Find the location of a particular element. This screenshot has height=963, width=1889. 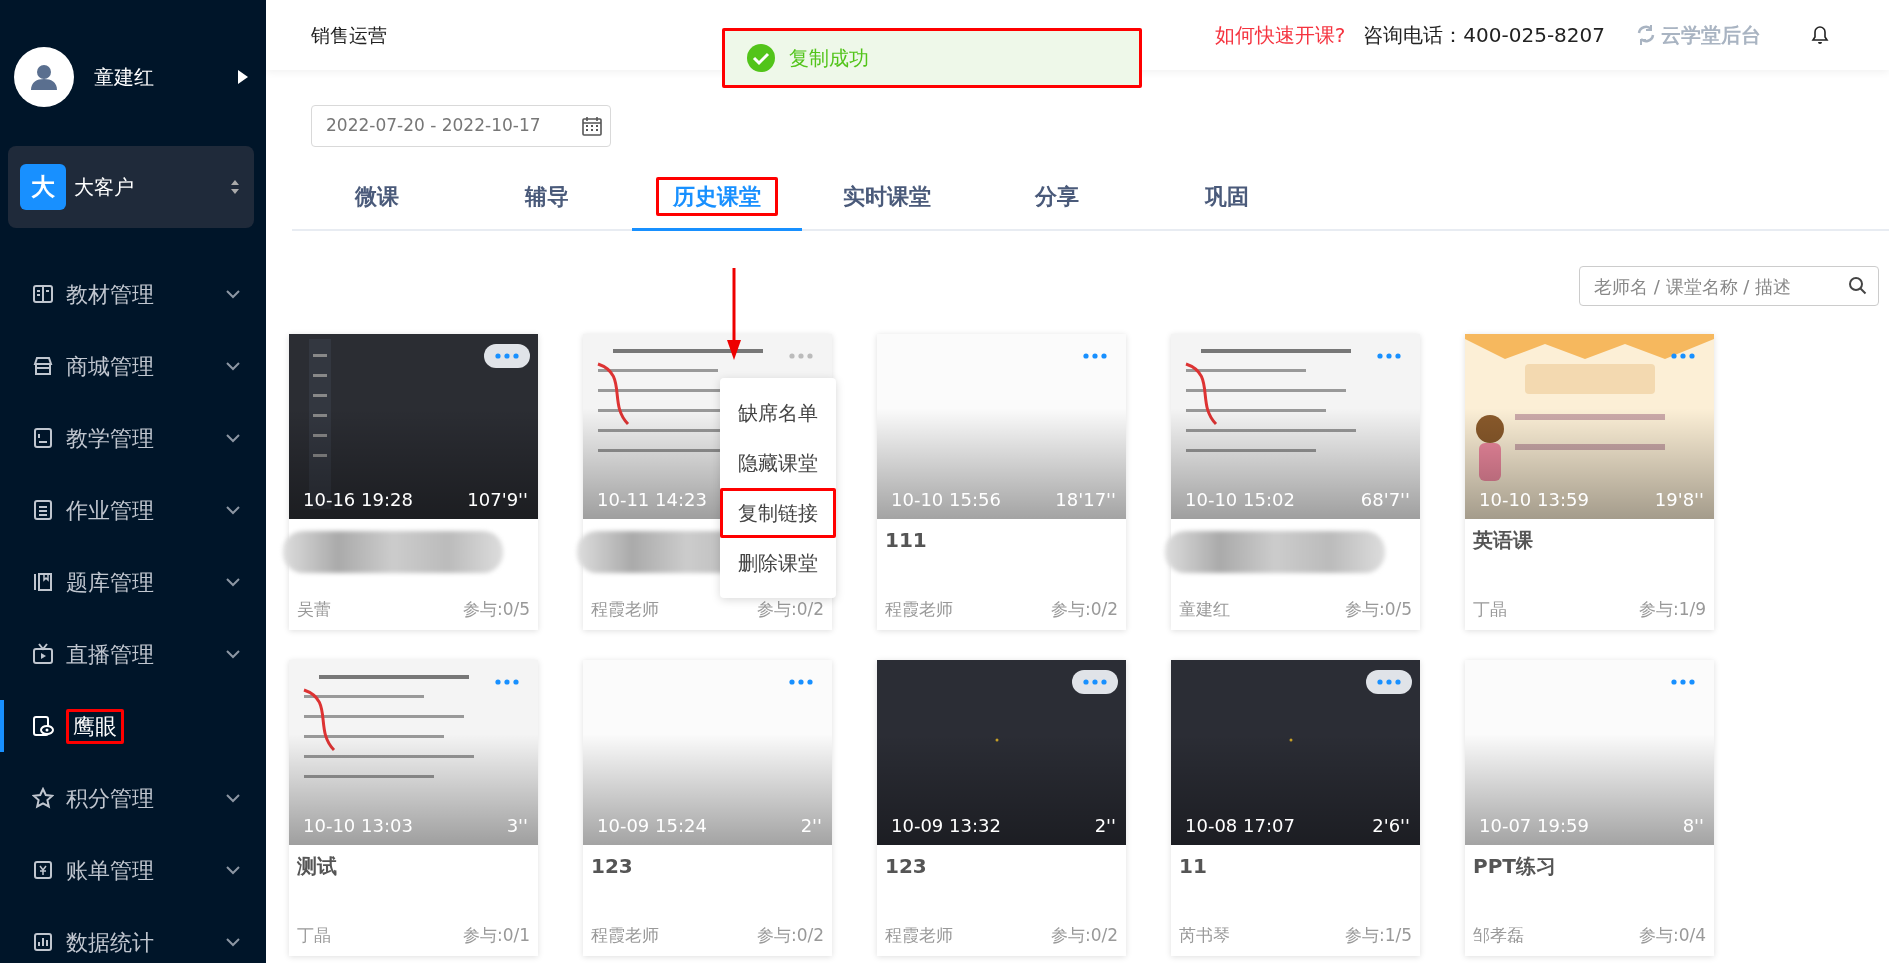

lesson-title: 11 is located at coordinates (1193, 866).